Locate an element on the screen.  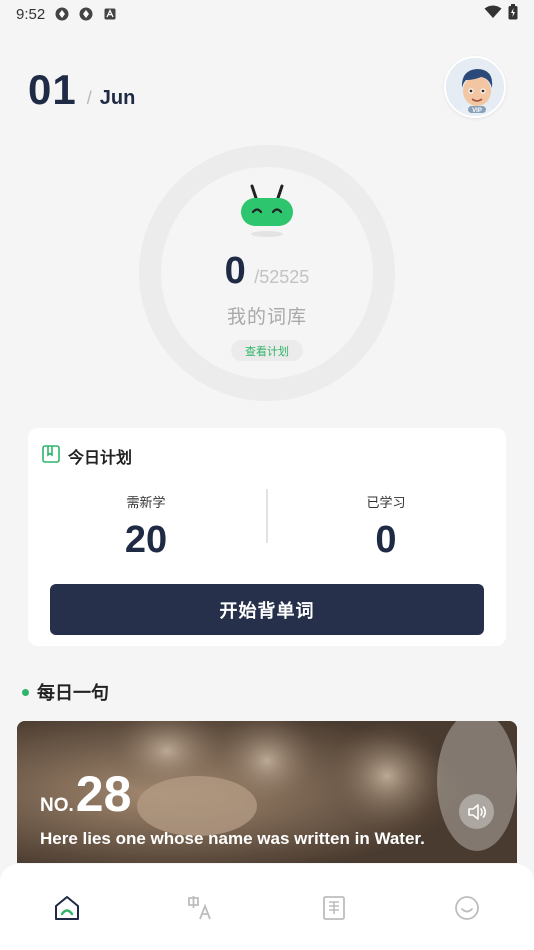
total-word-count: /52525 is located at coordinates (282, 277).